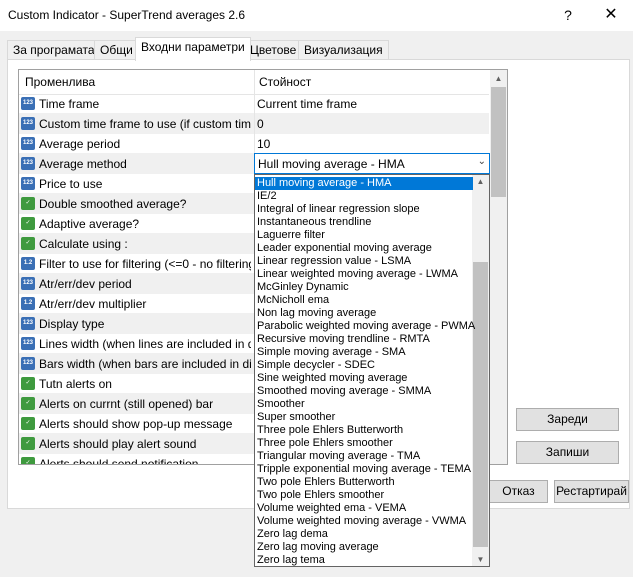 This screenshot has height=577, width=633. I want to click on parameter-name: Average period, so click(80, 144).